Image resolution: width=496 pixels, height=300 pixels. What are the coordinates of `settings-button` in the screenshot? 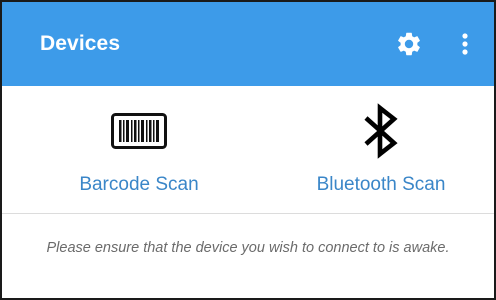 It's located at (409, 44).